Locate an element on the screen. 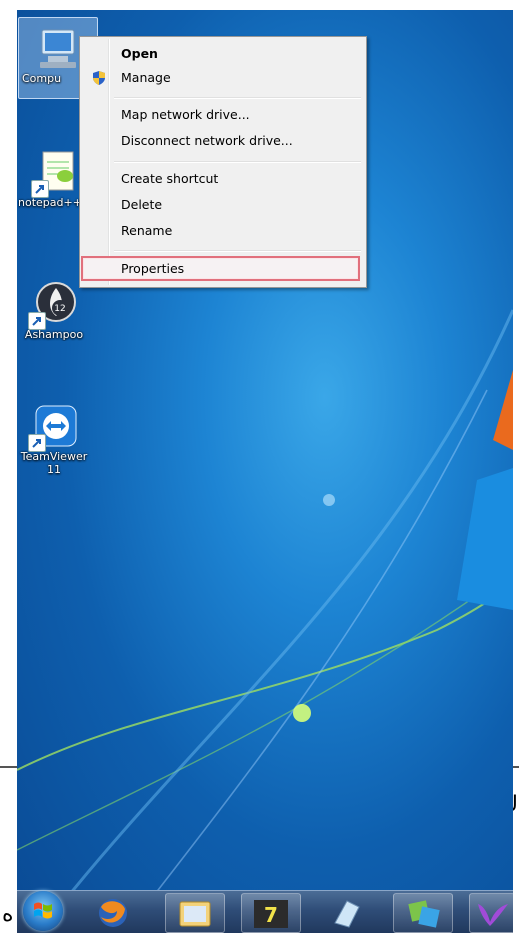  desktop-icon-label-line2: 11 is located at coordinates (54, 469).